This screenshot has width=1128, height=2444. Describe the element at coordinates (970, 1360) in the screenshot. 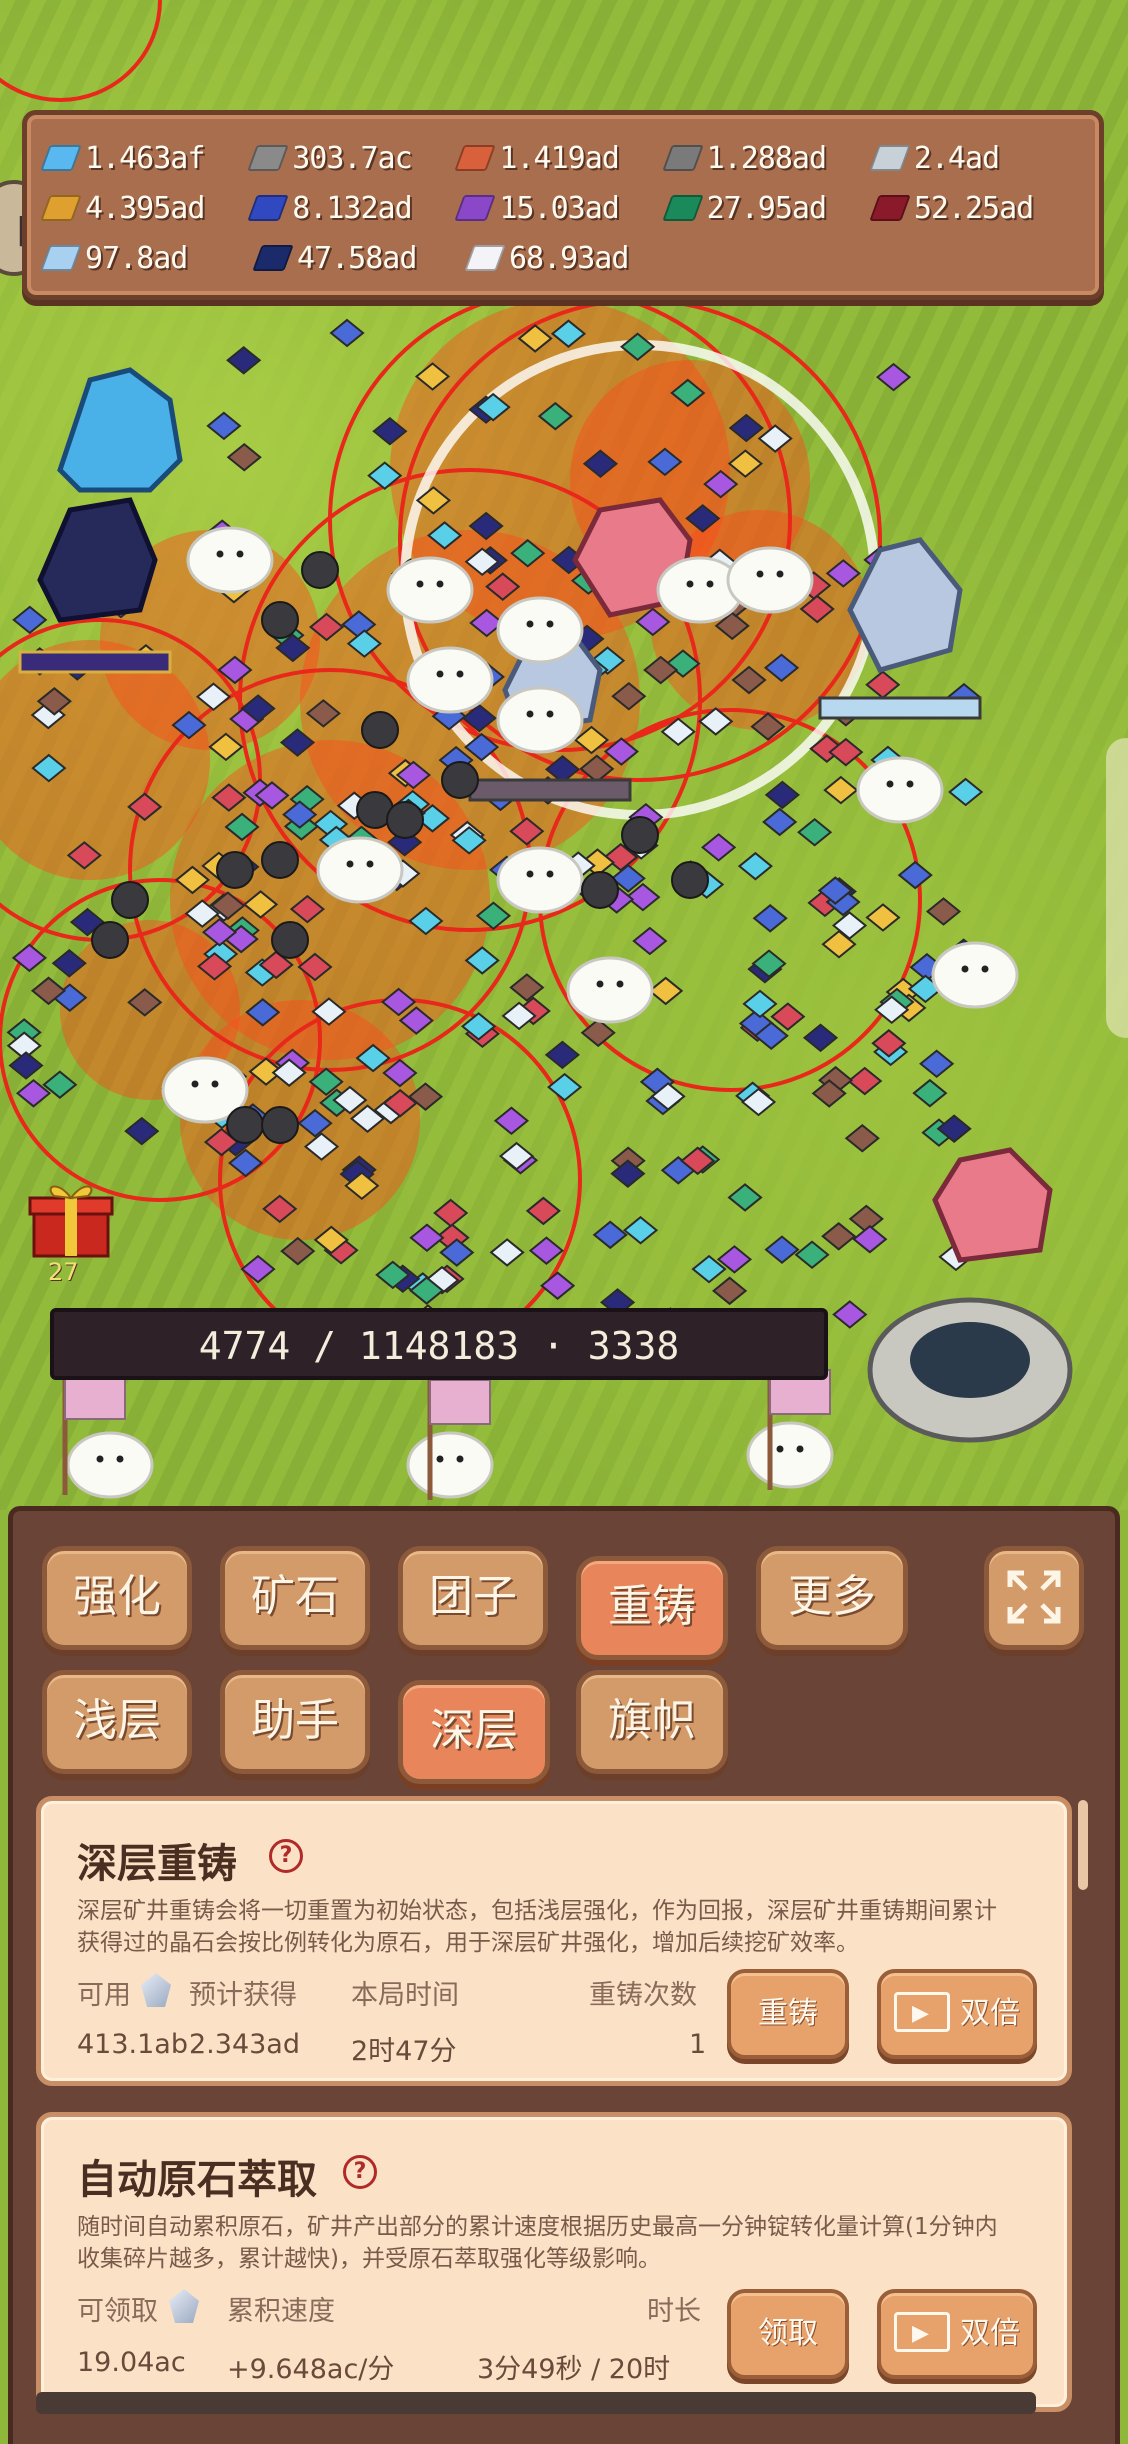

I see `well-water` at that location.